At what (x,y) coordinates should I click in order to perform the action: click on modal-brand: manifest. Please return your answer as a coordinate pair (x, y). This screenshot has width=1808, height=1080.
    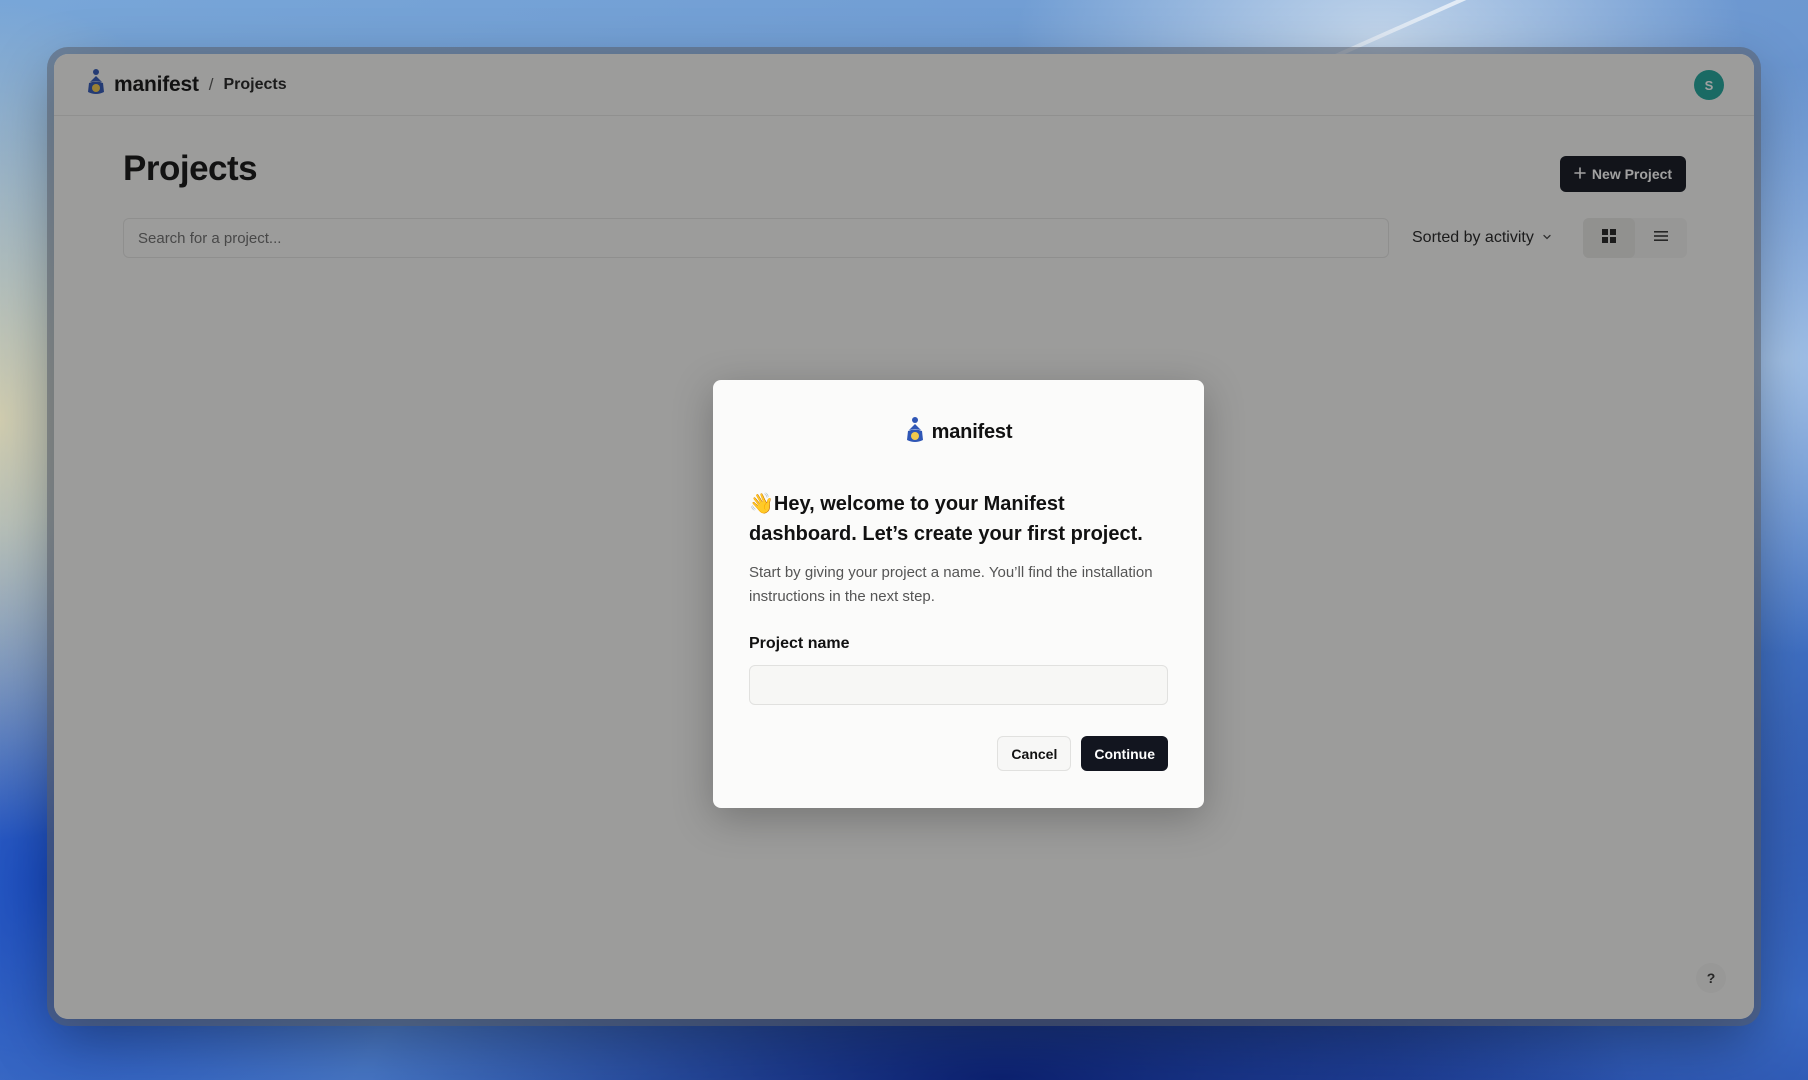
    Looking at the image, I should click on (958, 432).